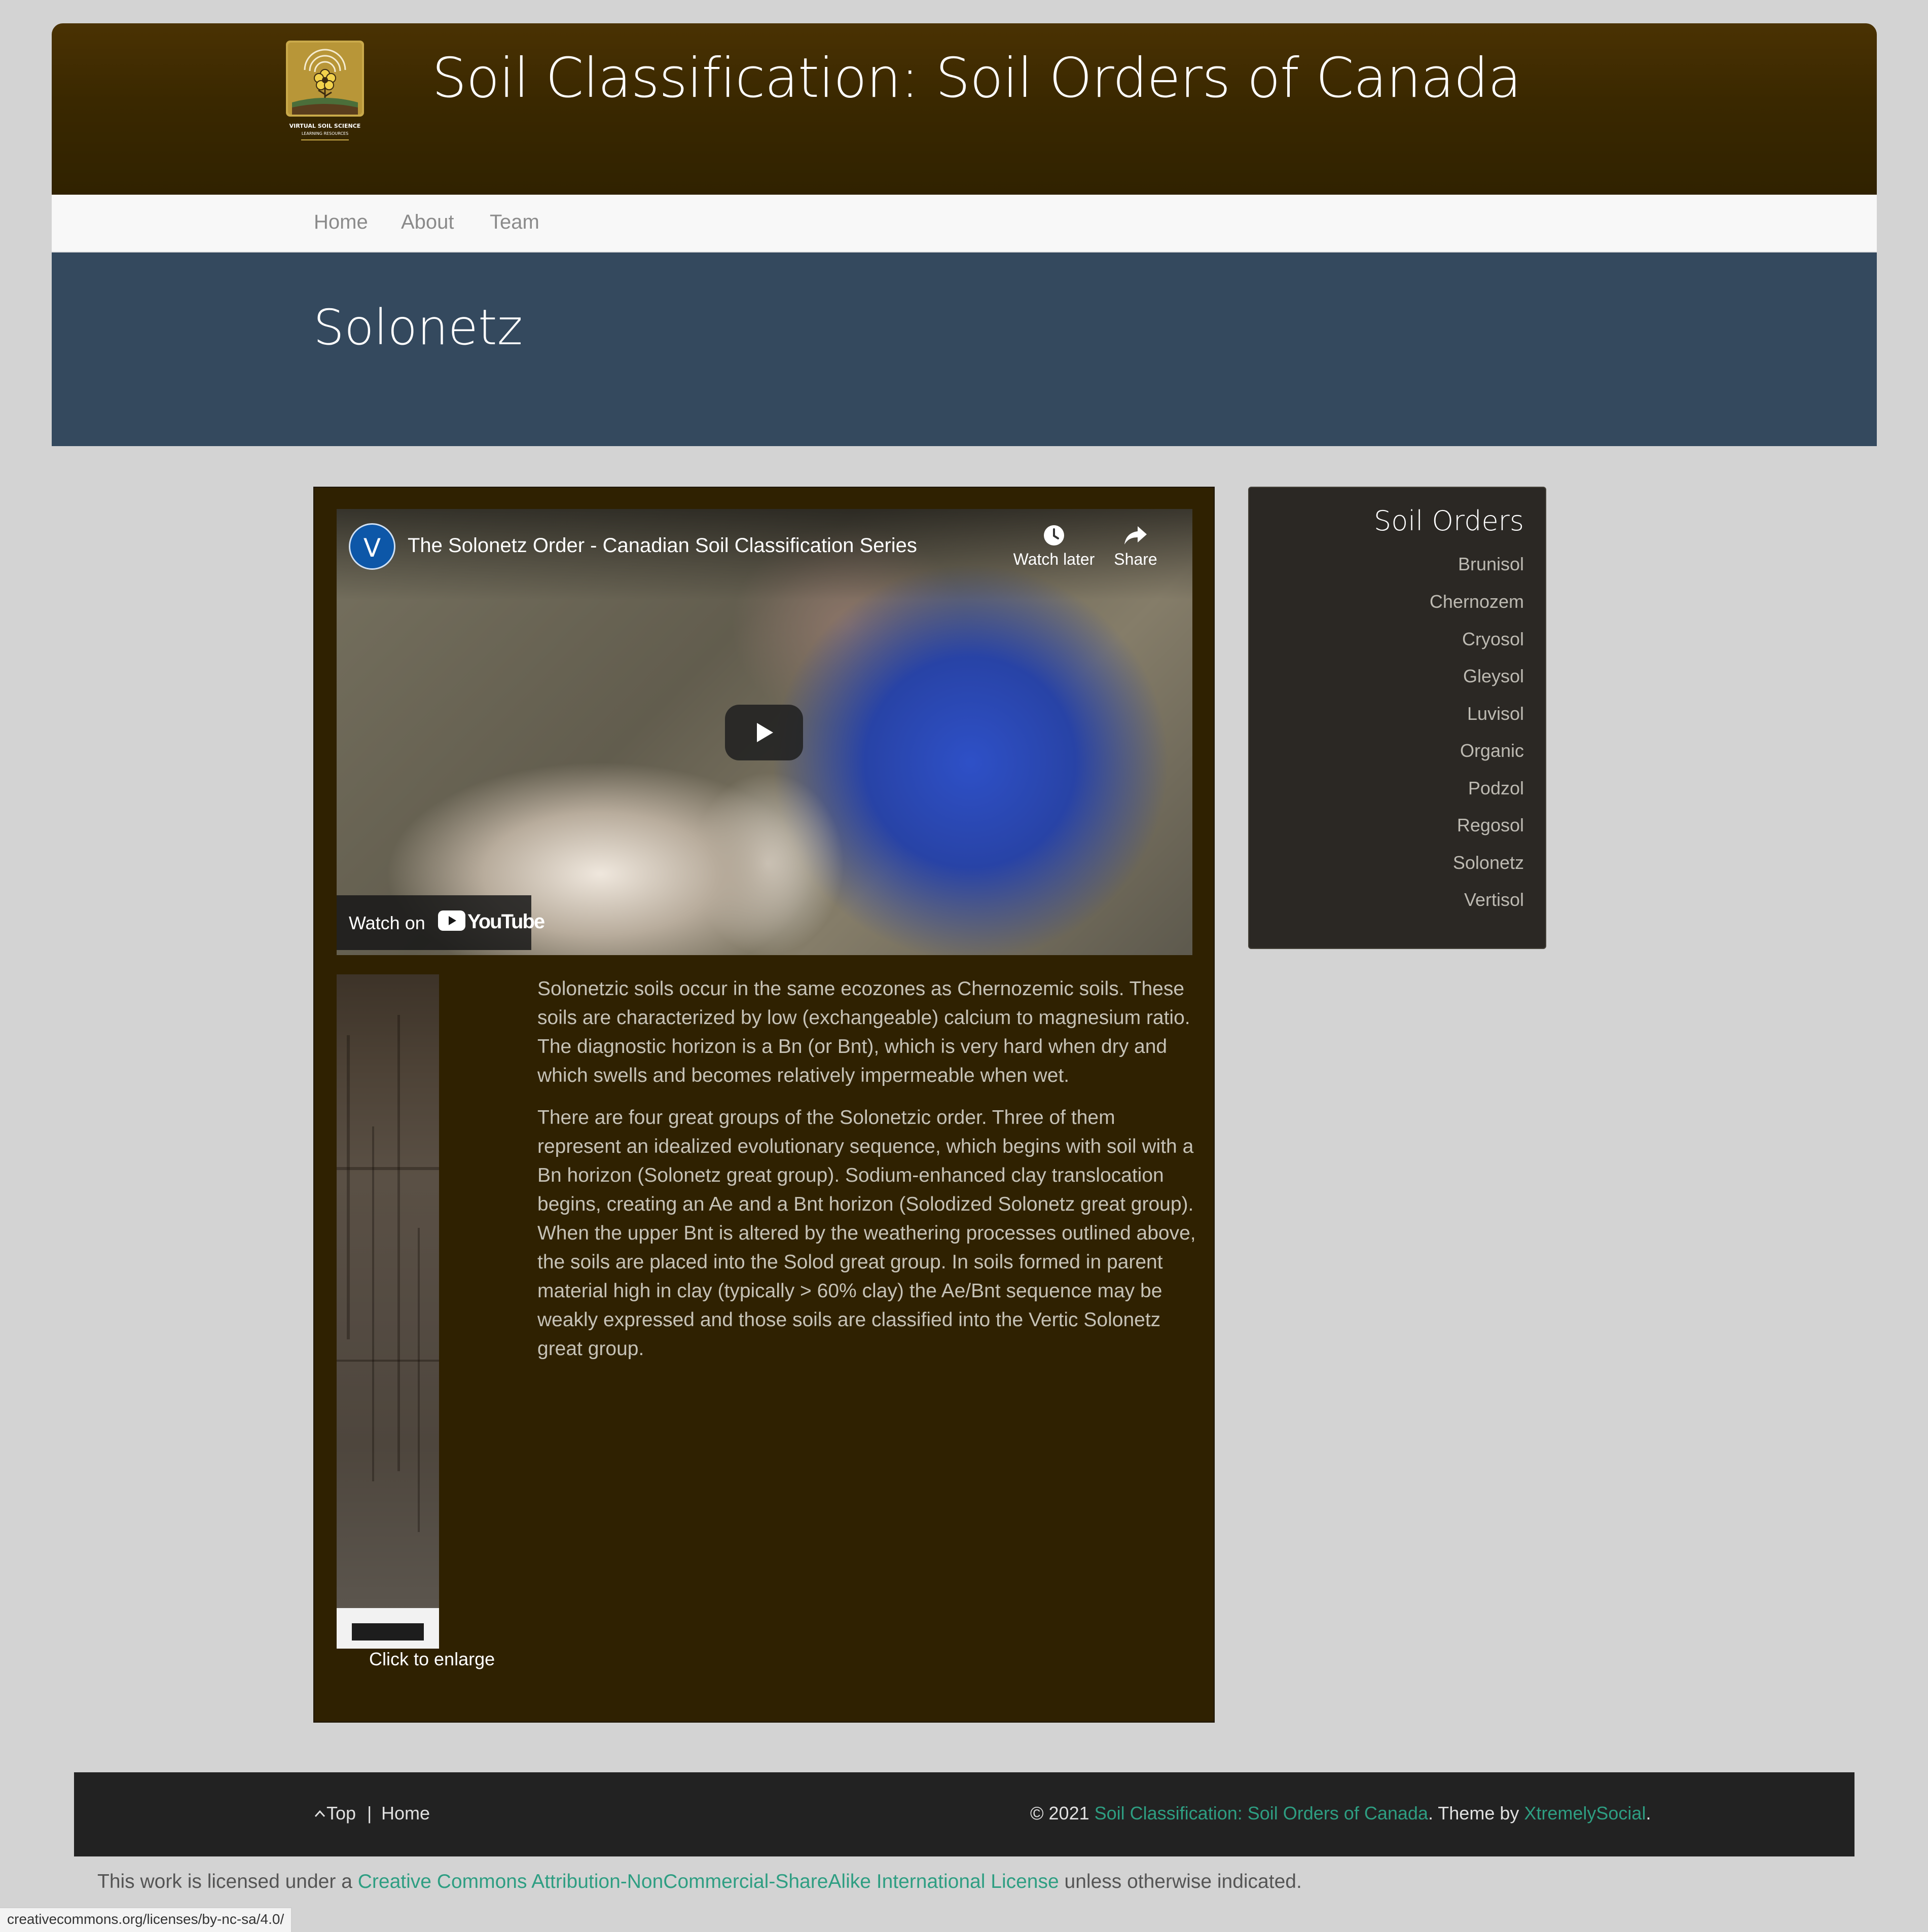 The height and width of the screenshot is (1932, 1928). Describe the element at coordinates (325, 126) in the screenshot. I see `svg-text: VIRTUAL SOIL SCIENCE` at that location.